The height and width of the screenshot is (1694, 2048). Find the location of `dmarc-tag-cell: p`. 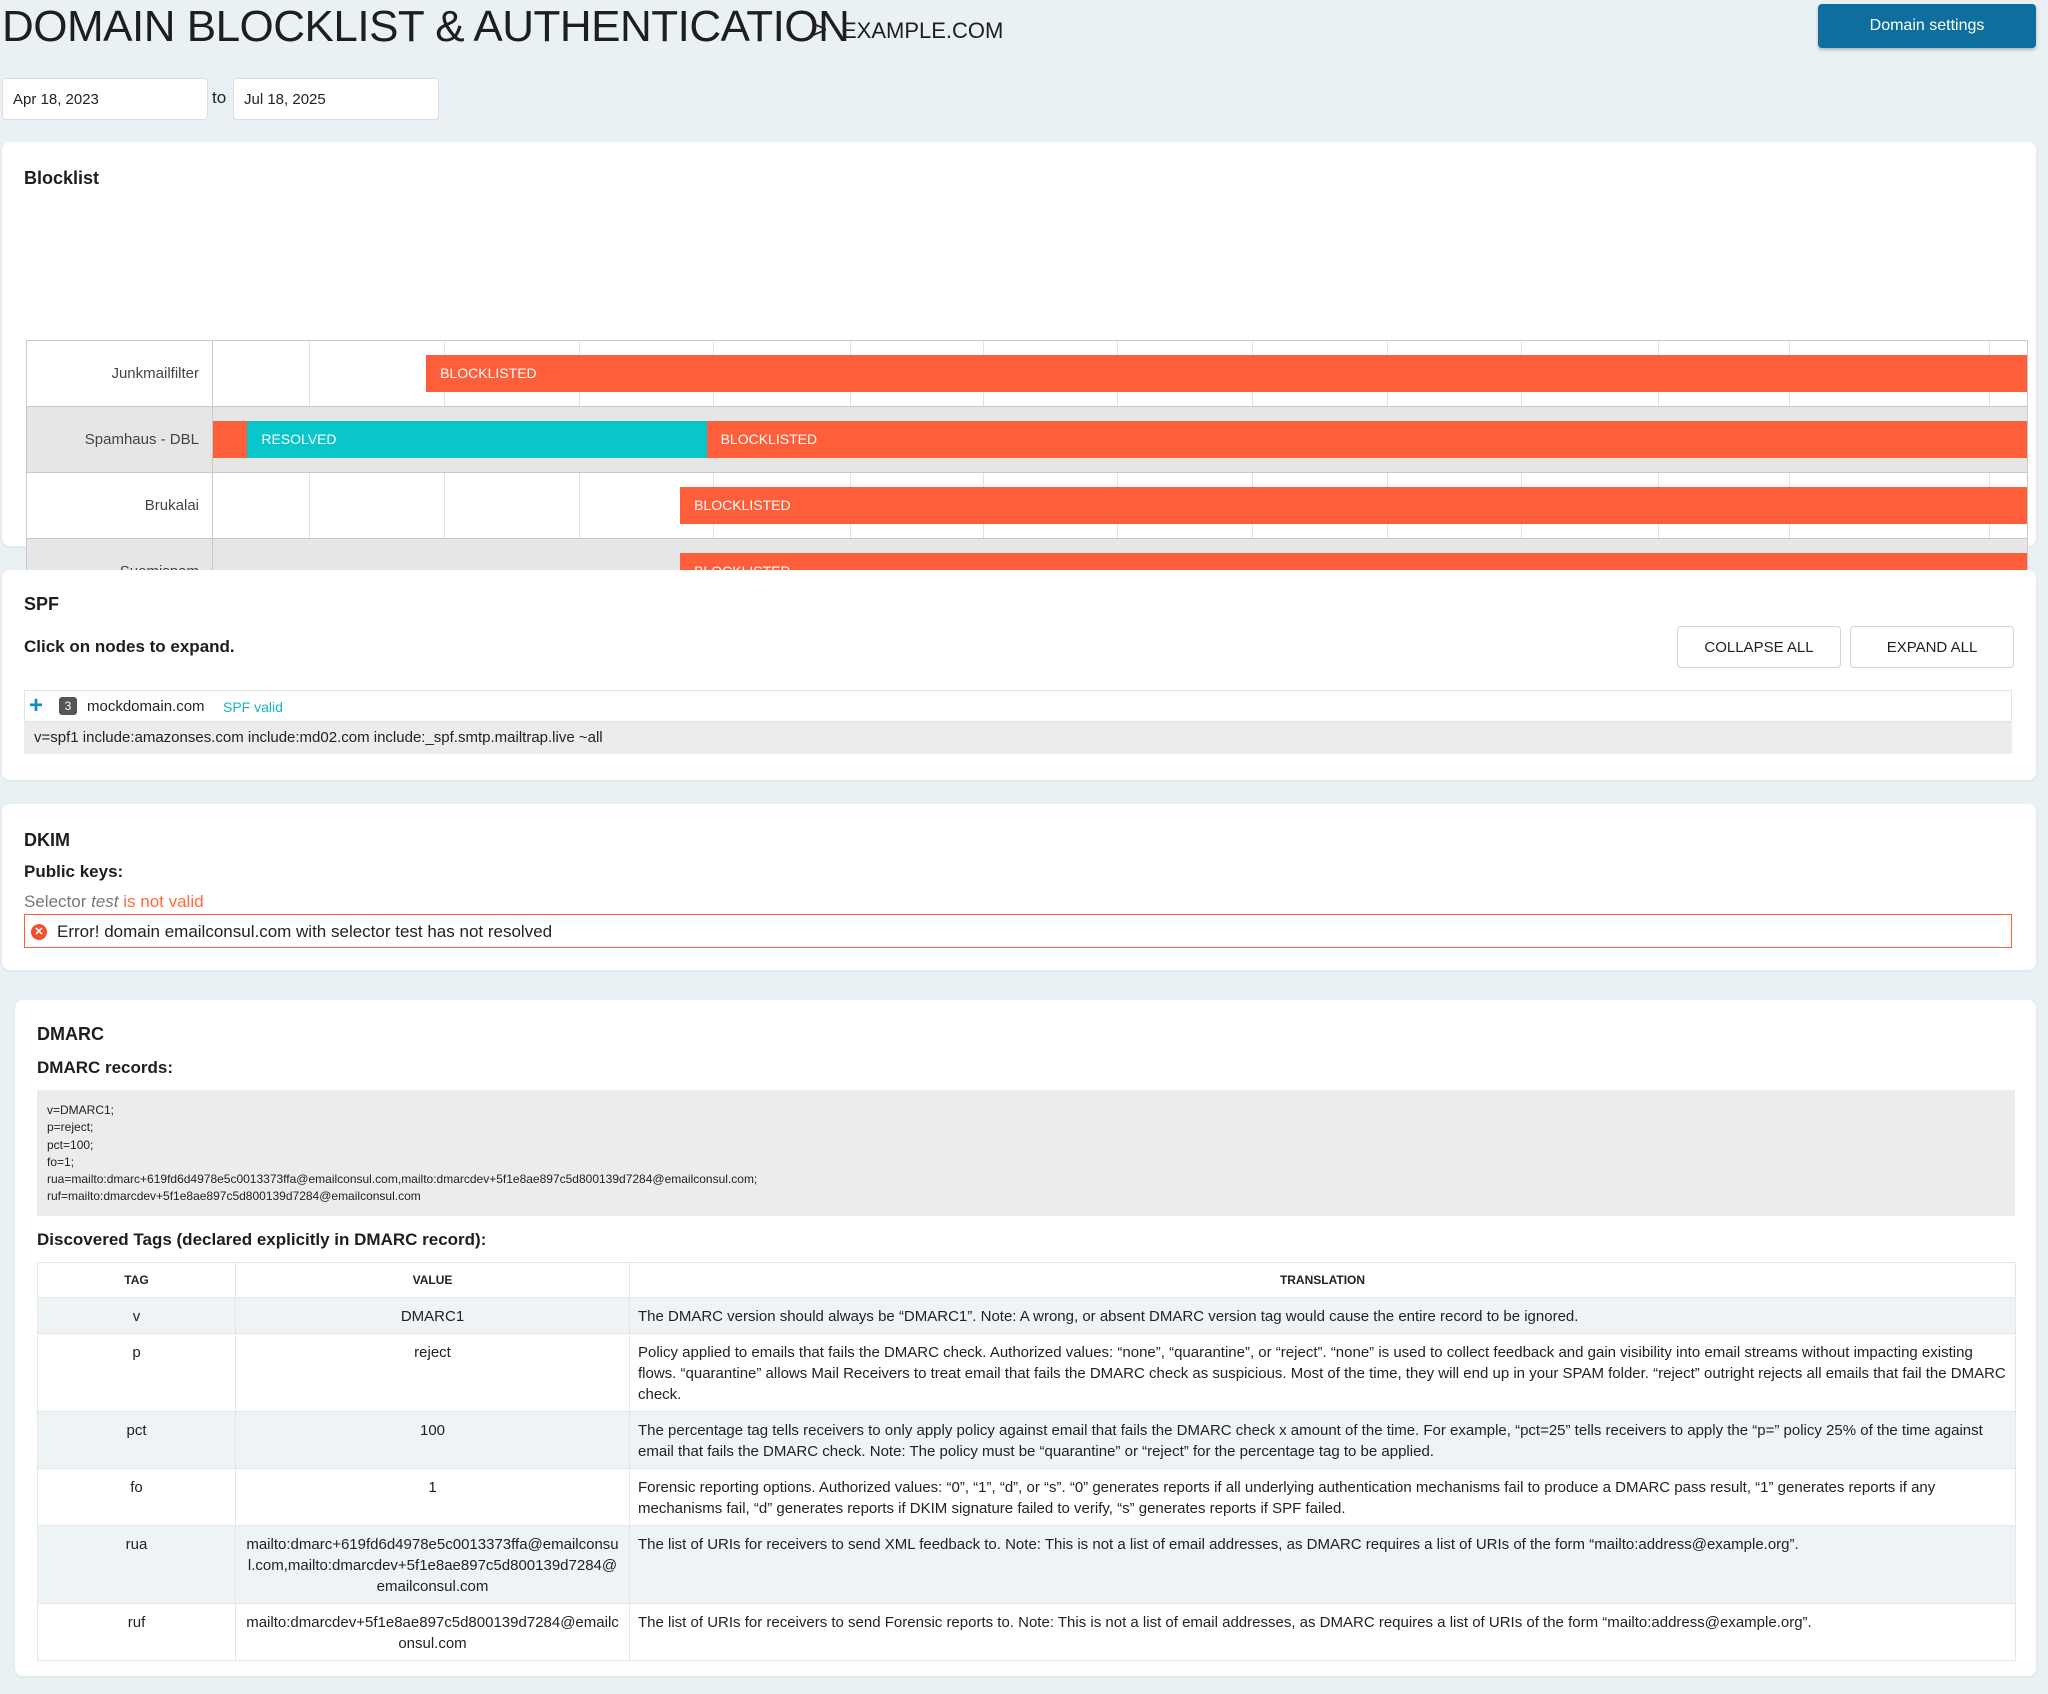

dmarc-tag-cell: p is located at coordinates (136, 1372).